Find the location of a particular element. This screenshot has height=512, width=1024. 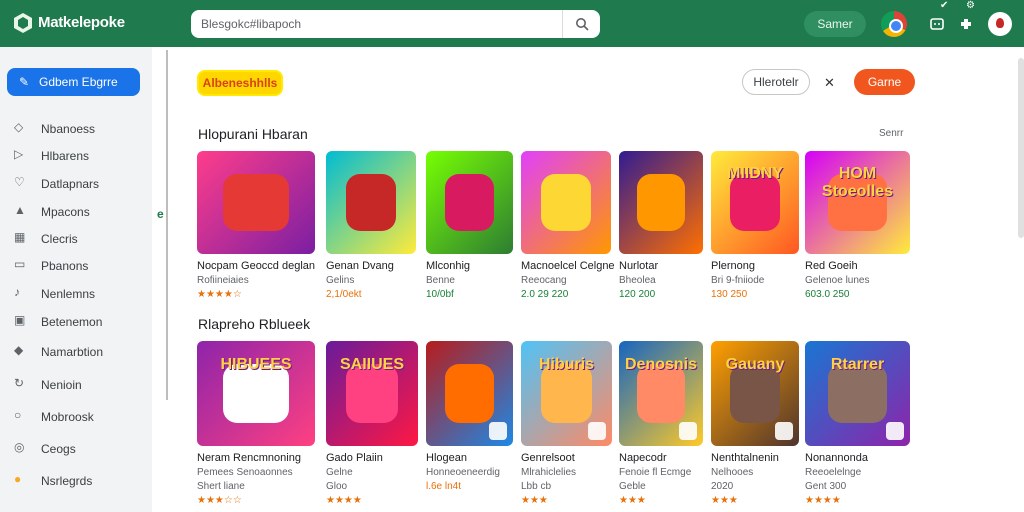

action-button: Garne is located at coordinates (884, 82).